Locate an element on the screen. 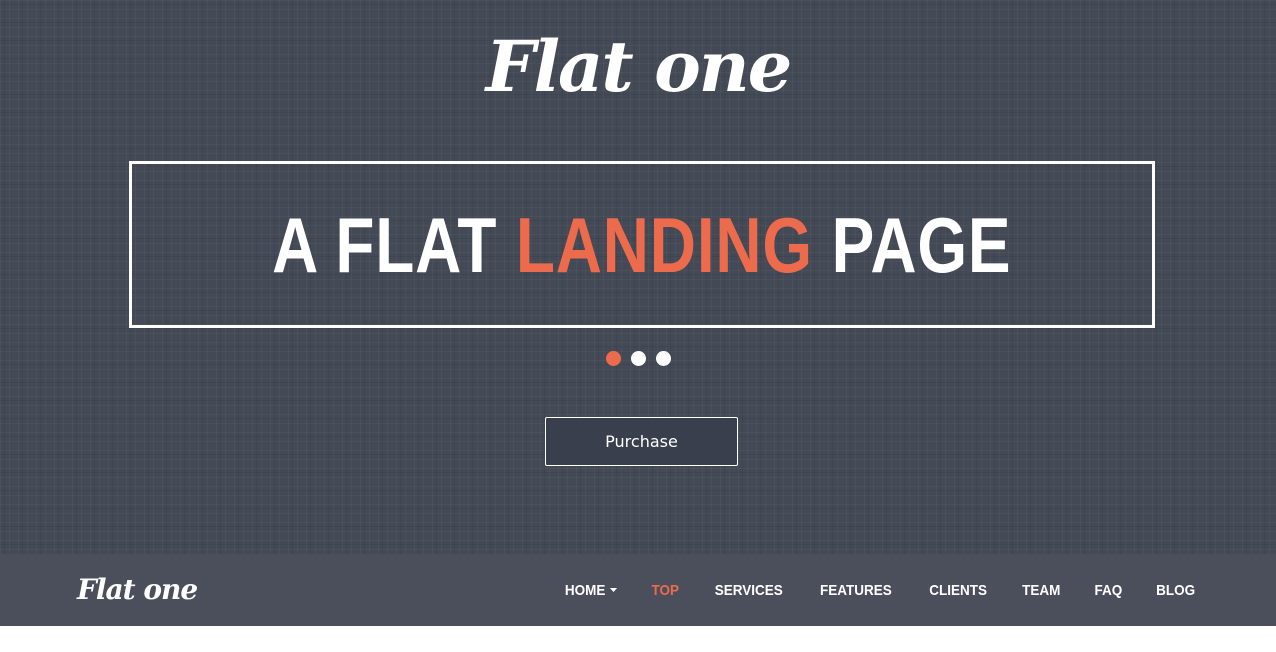 Image resolution: width=1276 pixels, height=652 pixels. nav-item-team: TEAM is located at coordinates (1041, 590).